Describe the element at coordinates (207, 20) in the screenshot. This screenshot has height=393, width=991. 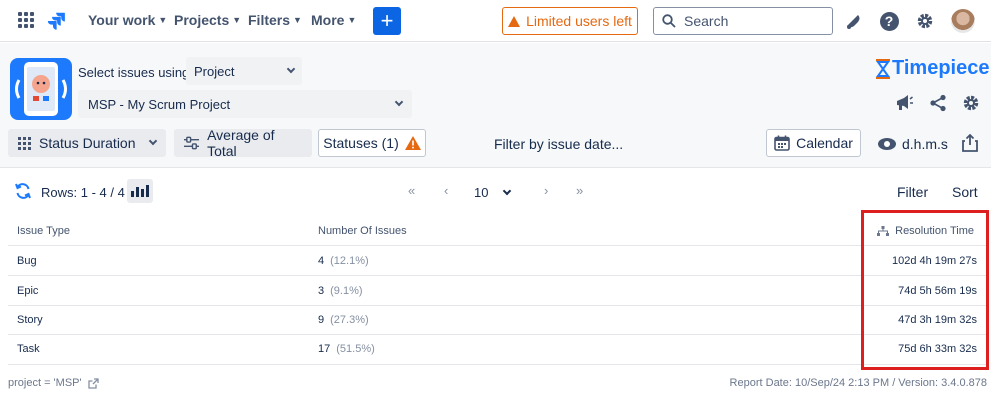
I see `nav-projects: Projects ▼` at that location.